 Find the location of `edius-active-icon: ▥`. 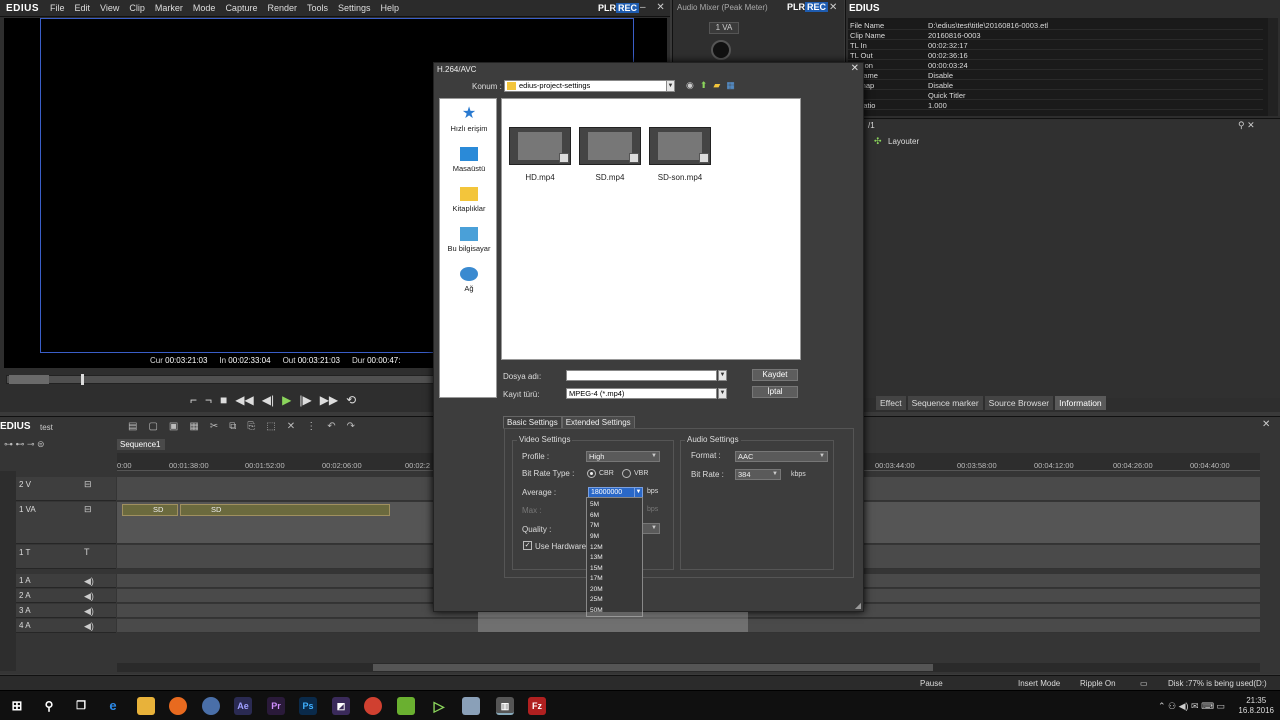

edius-active-icon: ▥ is located at coordinates (505, 706).